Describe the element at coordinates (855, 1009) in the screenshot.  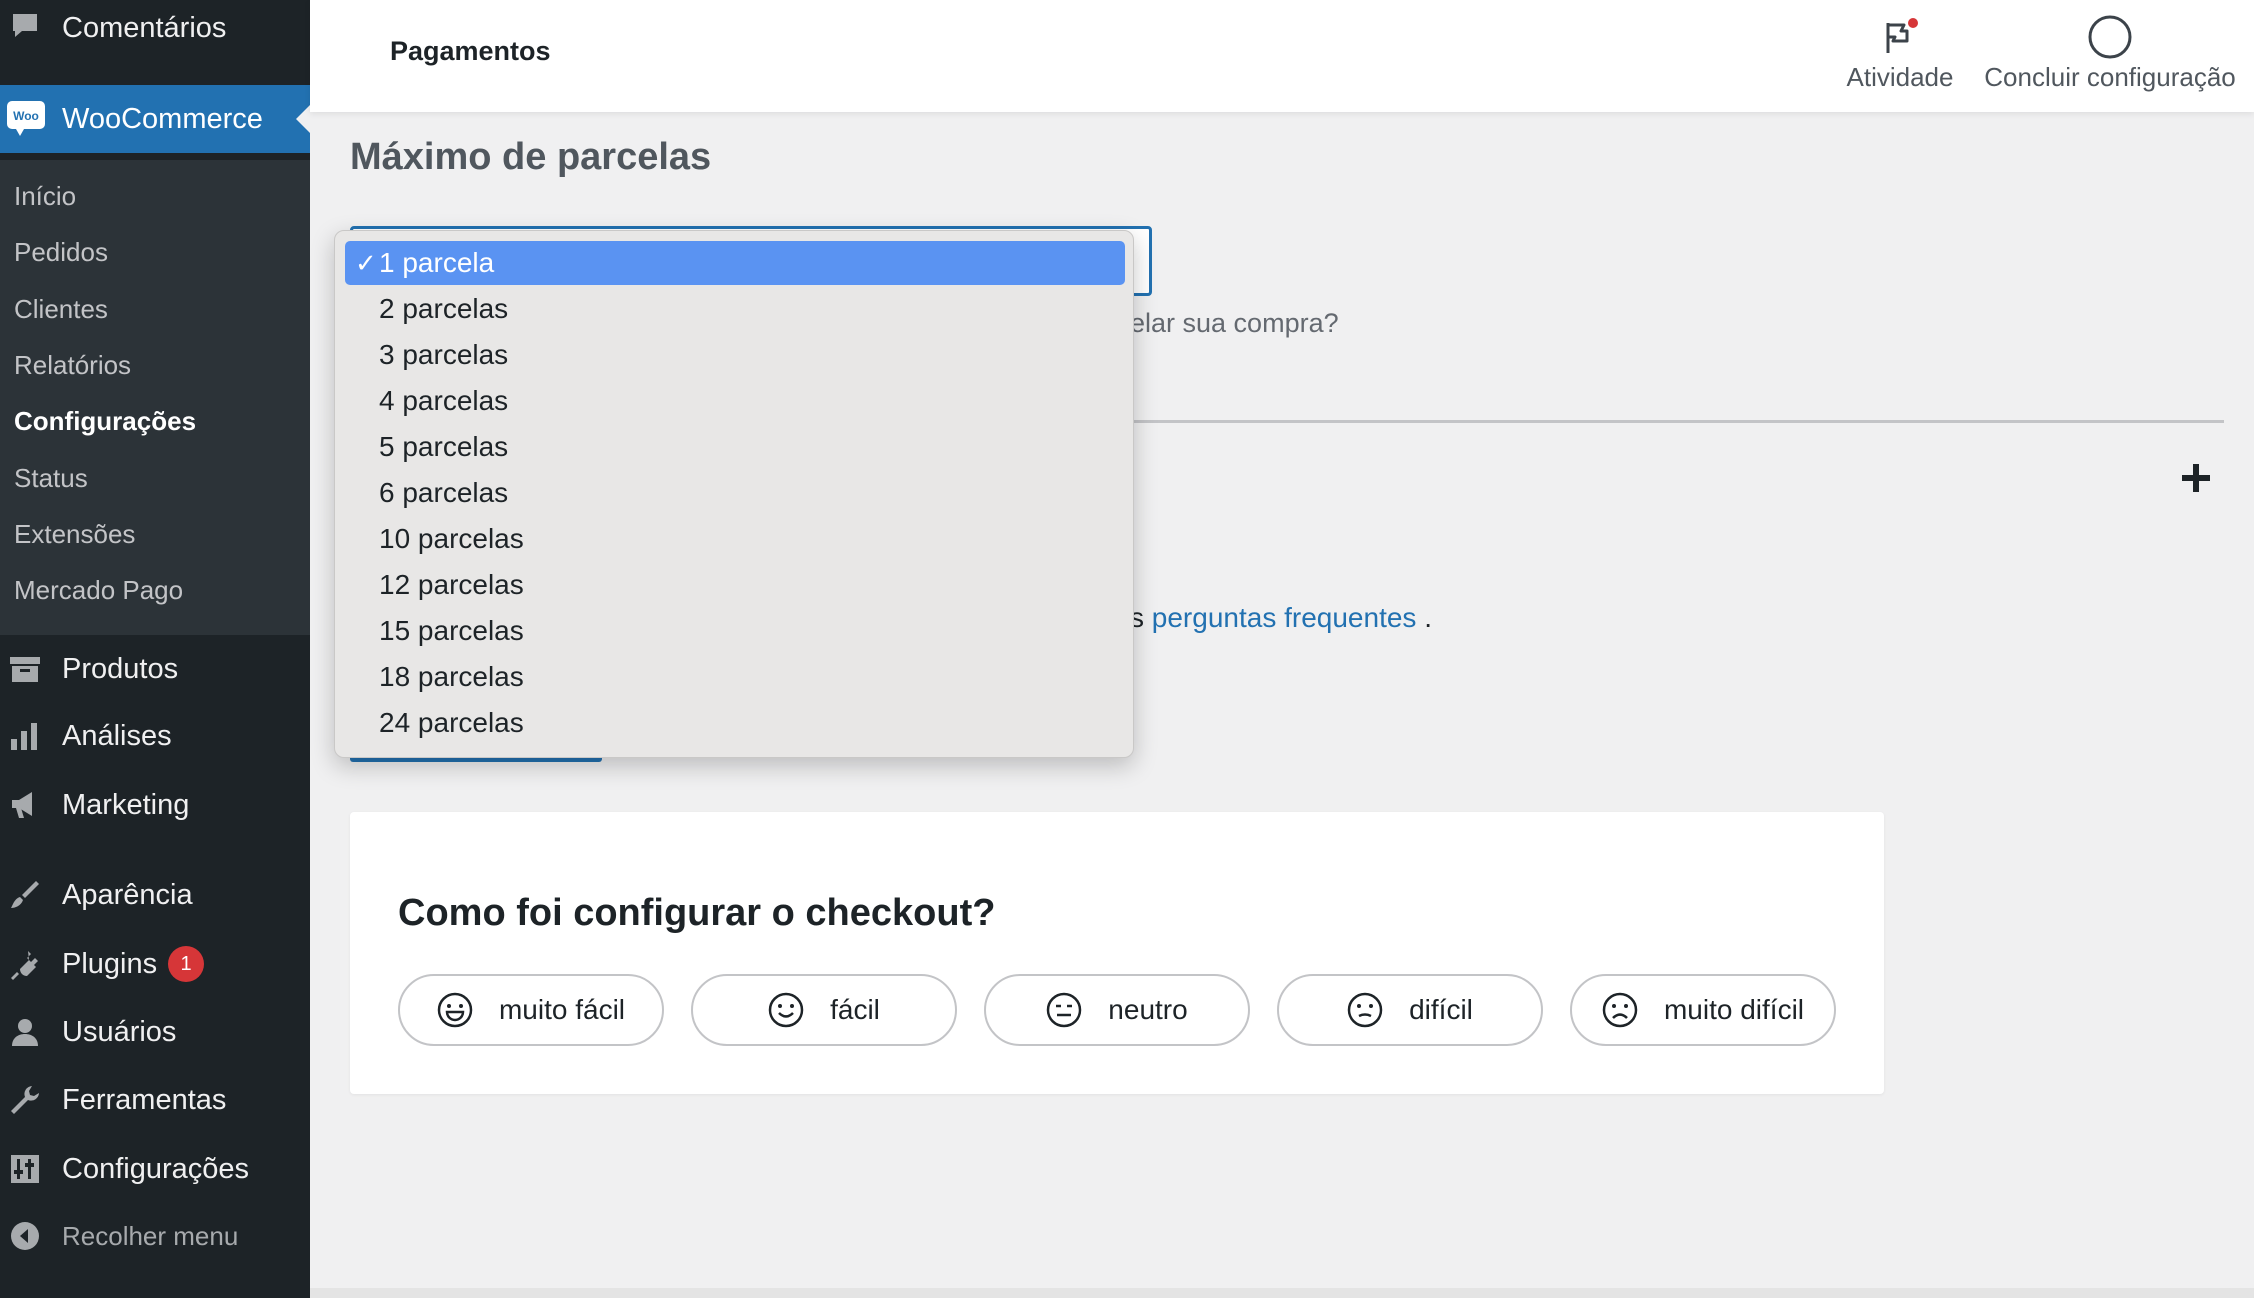
I see `rating-label: fácil` at that location.